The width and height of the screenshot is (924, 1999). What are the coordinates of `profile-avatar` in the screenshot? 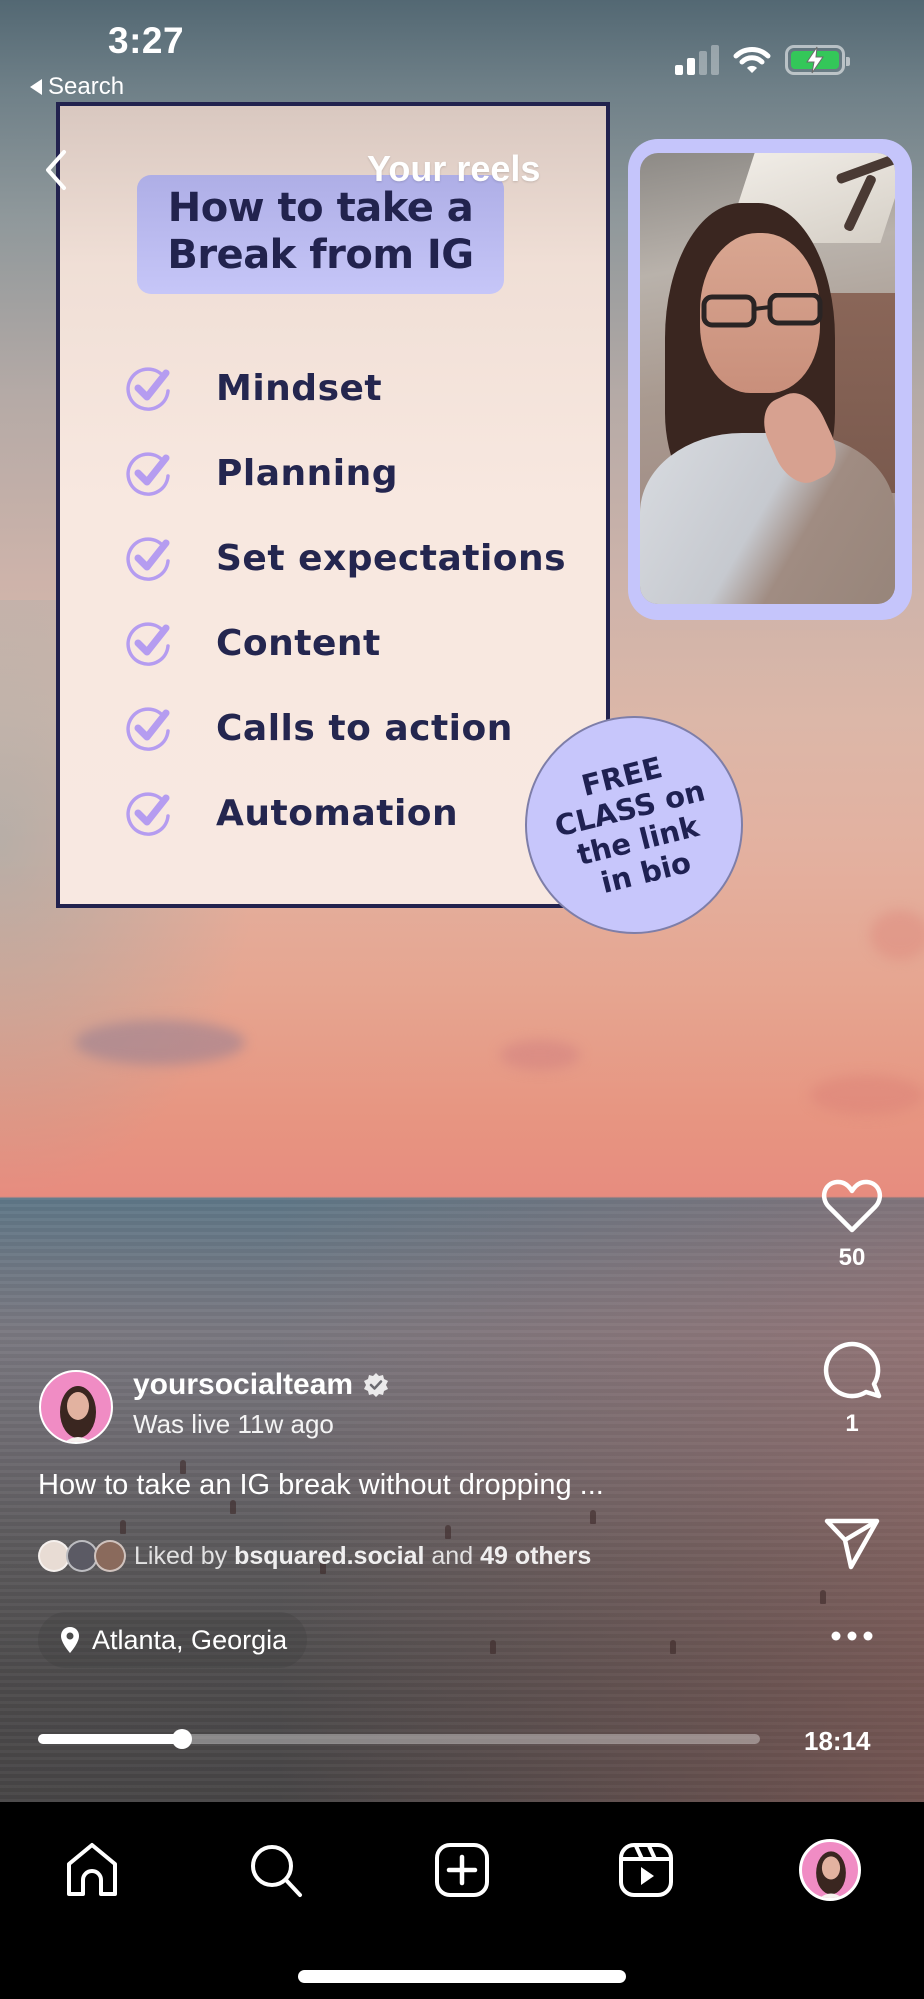 It's located at (830, 1870).